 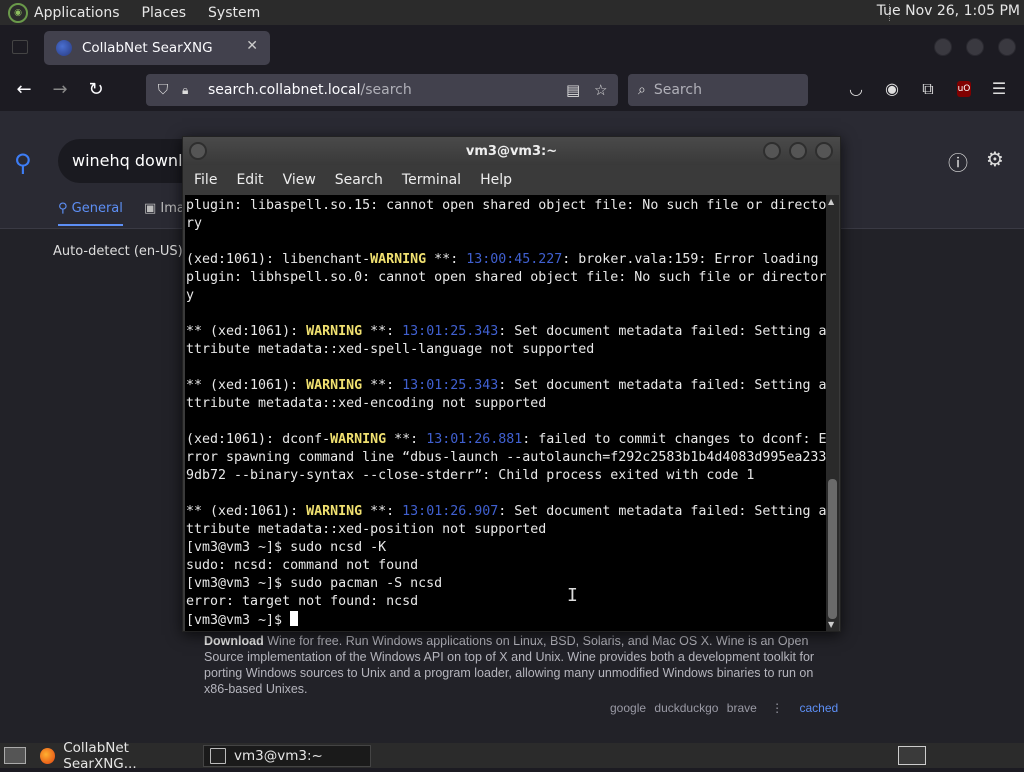 What do you see at coordinates (496, 180) in the screenshot?
I see `menu-help: Help` at bounding box center [496, 180].